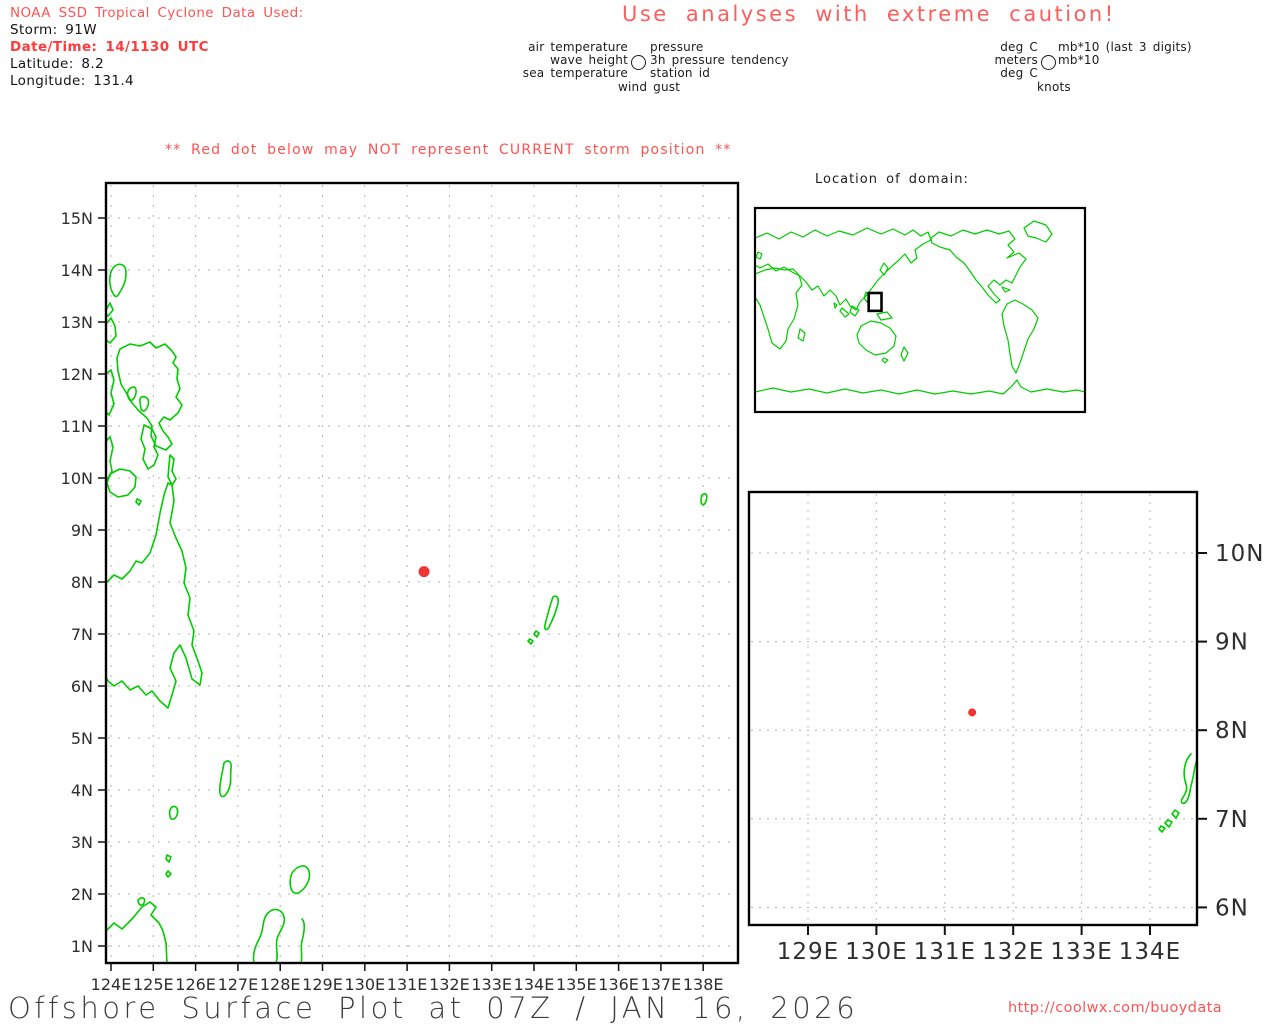  What do you see at coordinates (77, 218) in the screenshot?
I see `y-tick-label: 15N` at bounding box center [77, 218].